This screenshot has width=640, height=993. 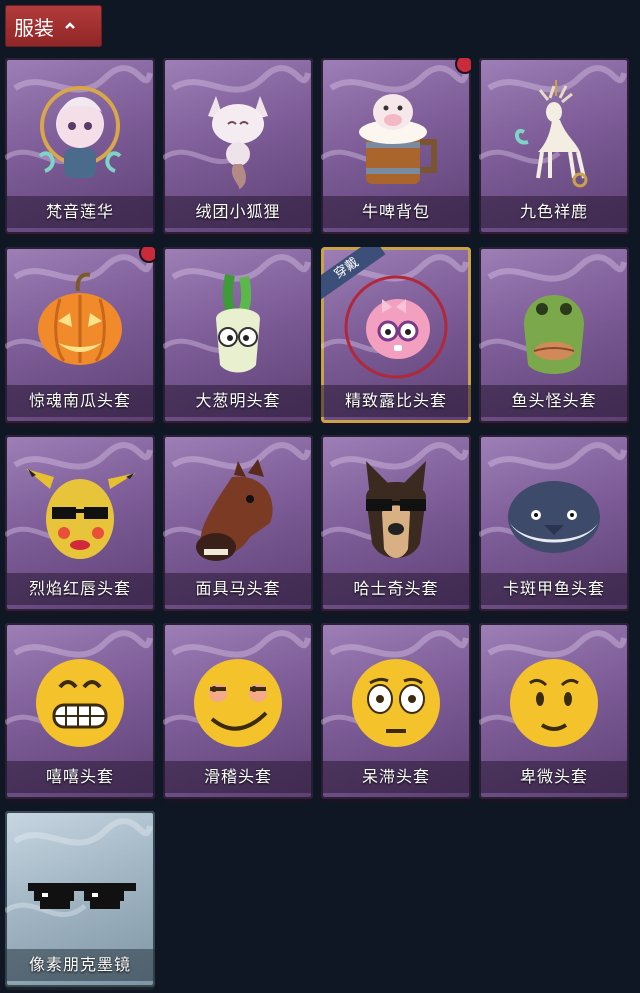 I want to click on item-label: 鱼头怪头套, so click(x=554, y=401).